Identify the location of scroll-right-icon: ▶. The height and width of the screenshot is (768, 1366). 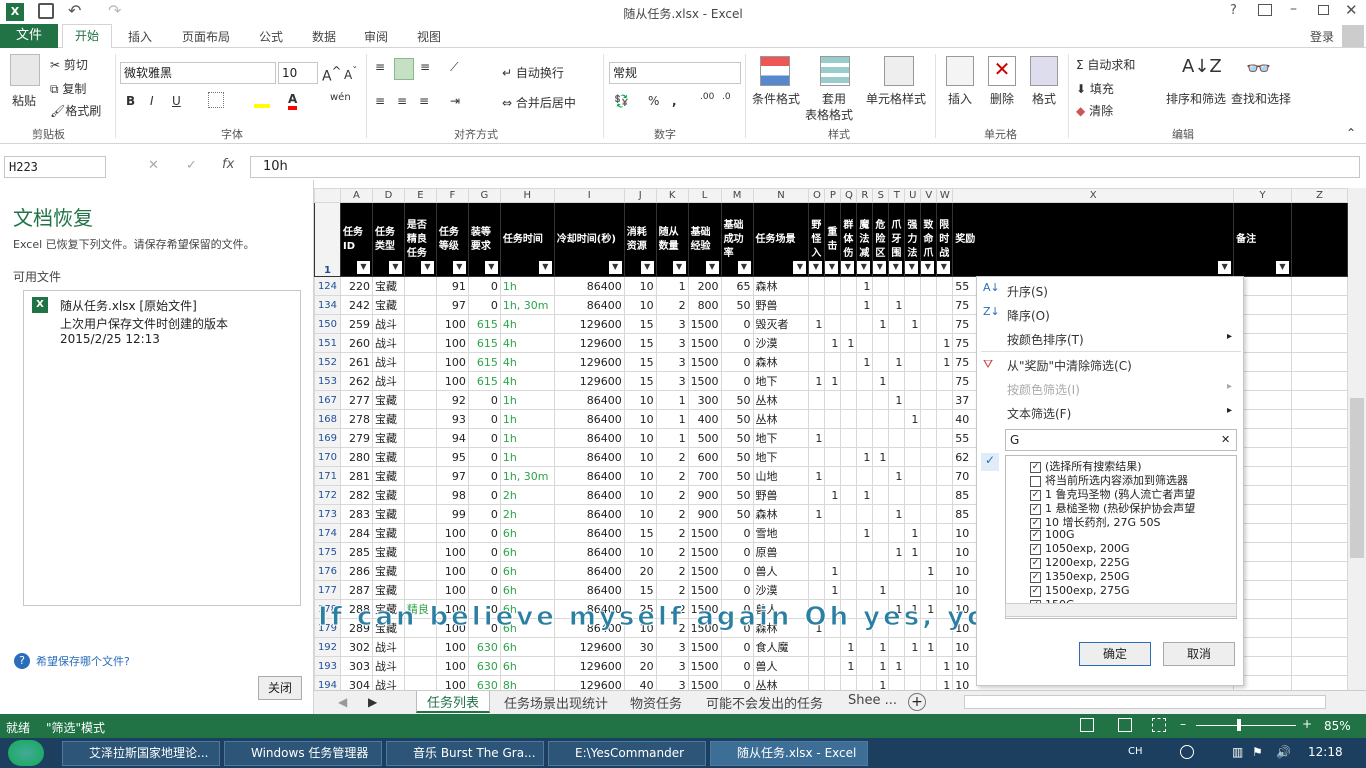
(372, 702).